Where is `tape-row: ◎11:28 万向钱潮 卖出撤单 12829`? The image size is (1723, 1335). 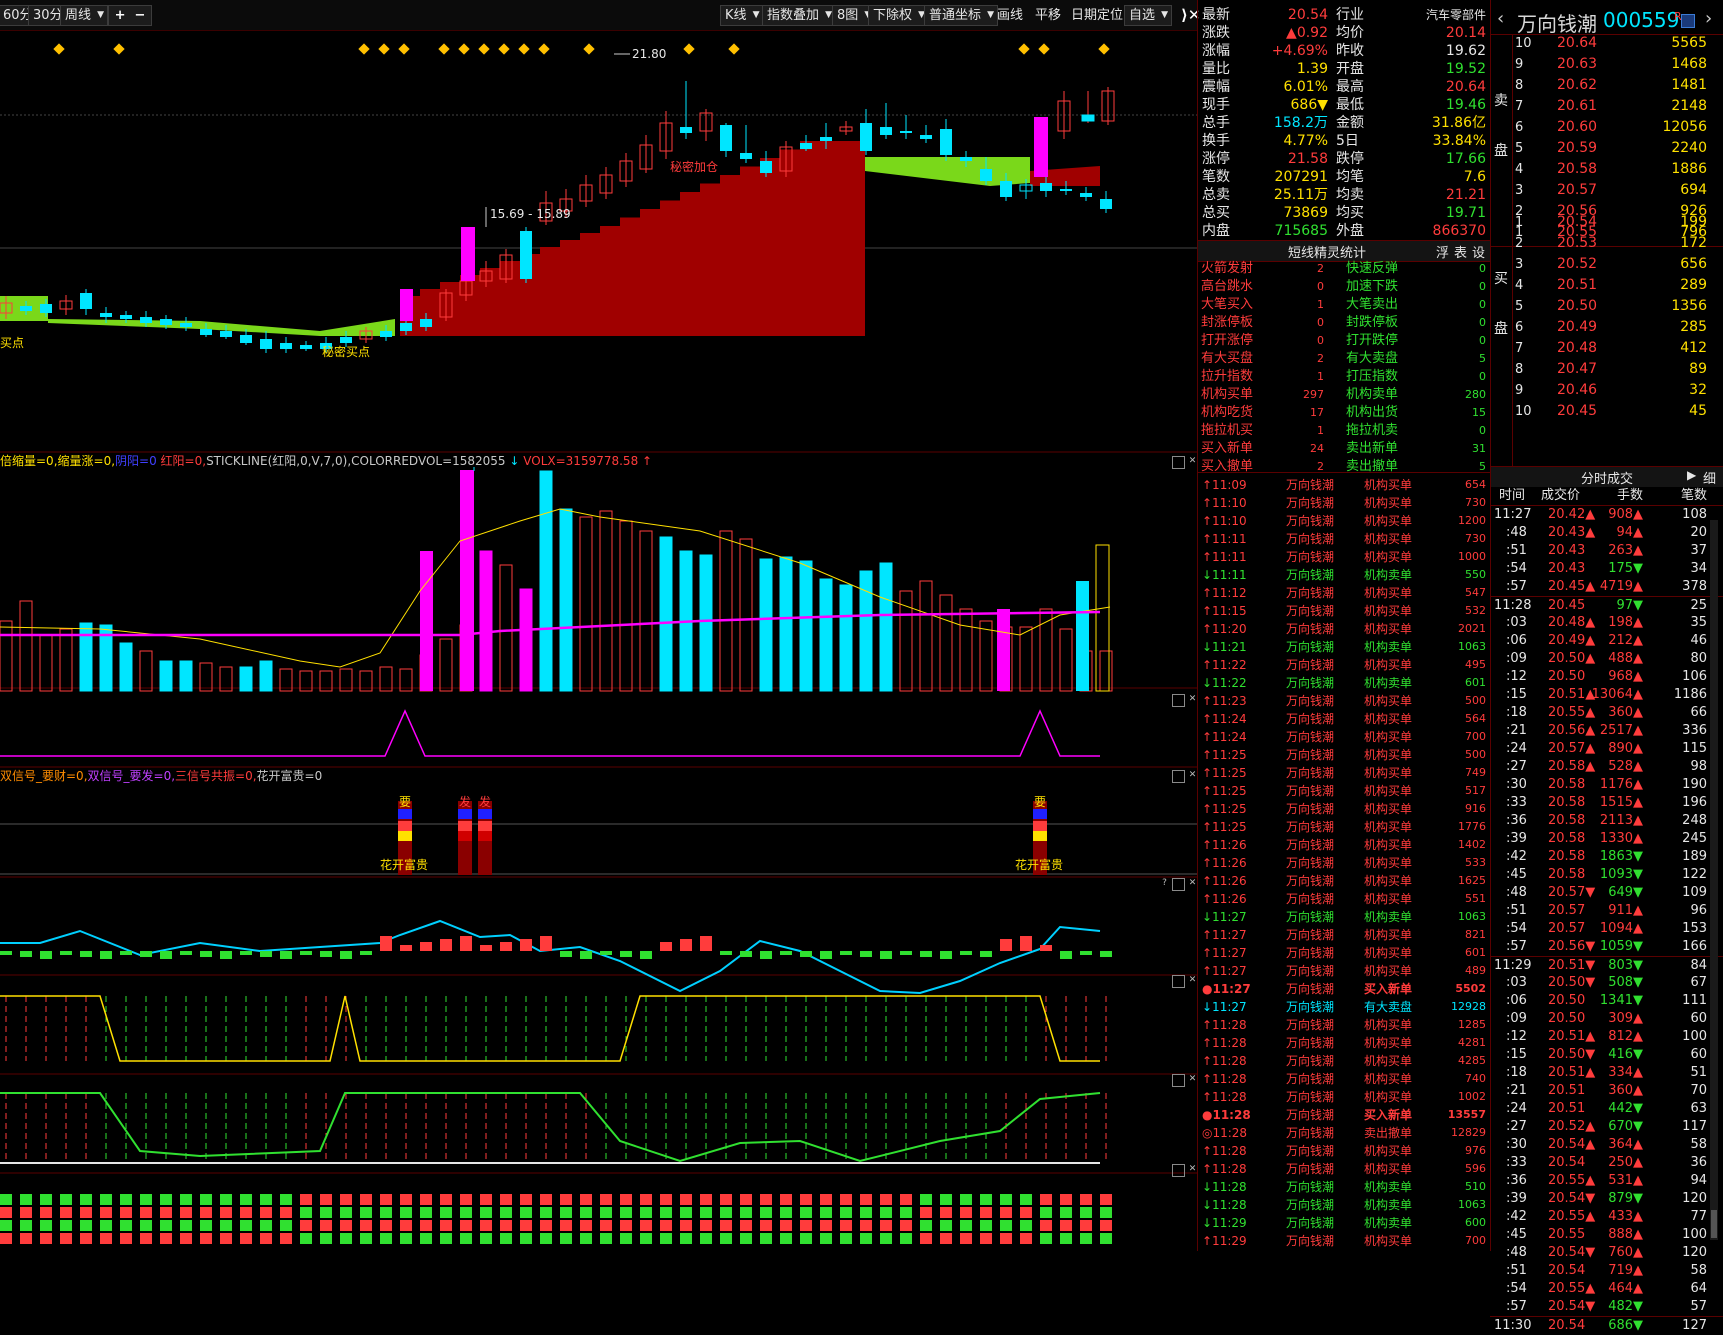
tape-row: ◎11:28 万向钱潮 卖出撤单 12829 is located at coordinates (1344, 1133).